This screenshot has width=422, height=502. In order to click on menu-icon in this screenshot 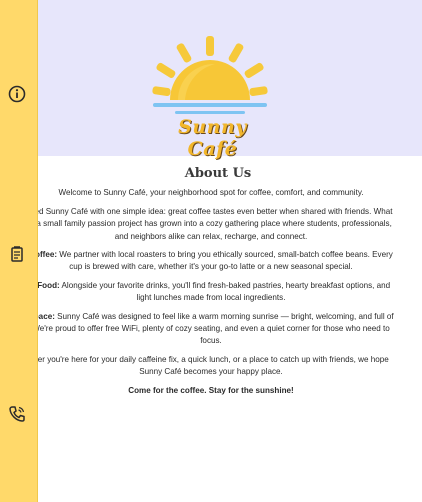, I will do `click(17, 254)`.